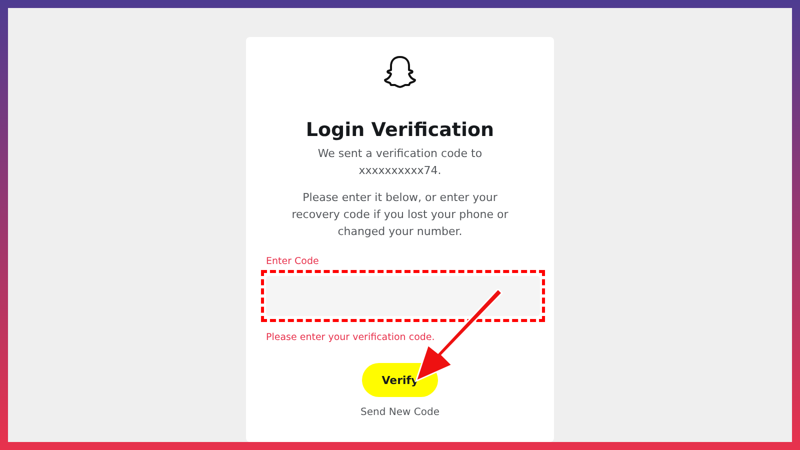 The width and height of the screenshot is (800, 450). What do you see at coordinates (400, 154) in the screenshot?
I see `sent-message: We sent a verification code to` at bounding box center [400, 154].